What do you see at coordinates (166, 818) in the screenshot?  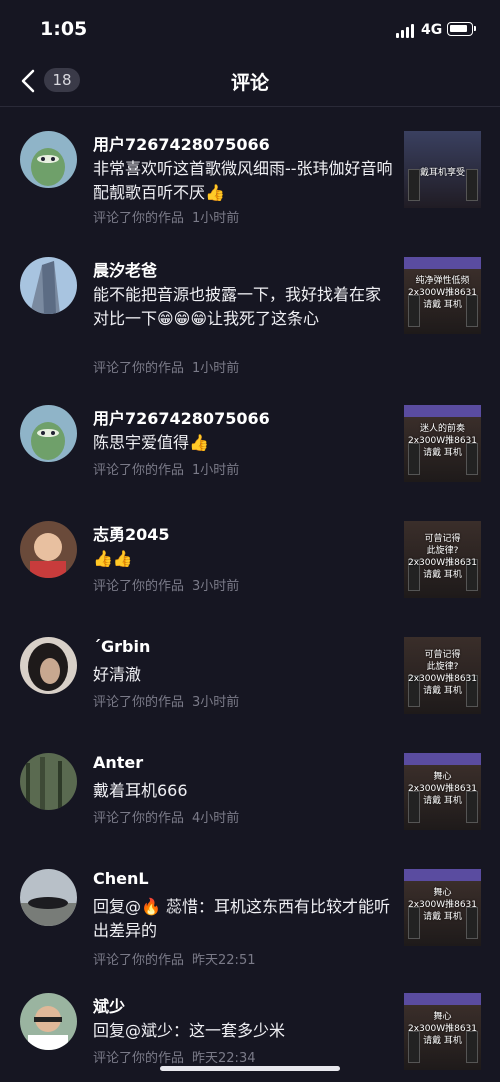 I see `comment-meta: 评论了你的作品 4小时前` at bounding box center [166, 818].